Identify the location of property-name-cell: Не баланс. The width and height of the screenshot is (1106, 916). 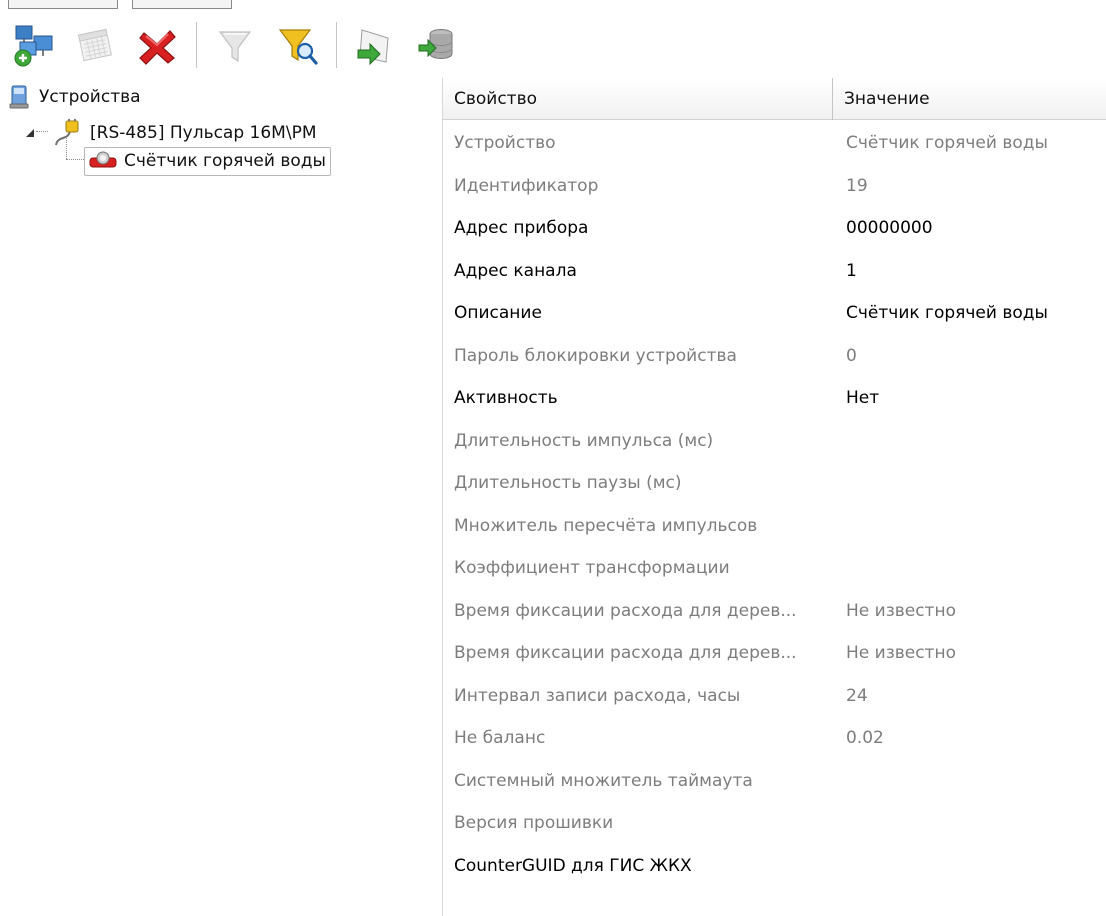
(638, 738).